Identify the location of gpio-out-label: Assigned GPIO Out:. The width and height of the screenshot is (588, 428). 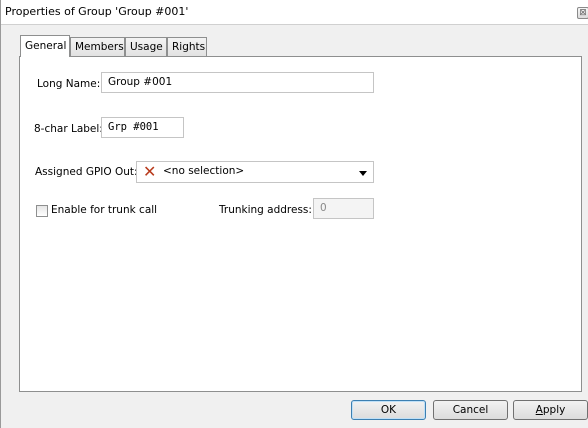
(86, 172).